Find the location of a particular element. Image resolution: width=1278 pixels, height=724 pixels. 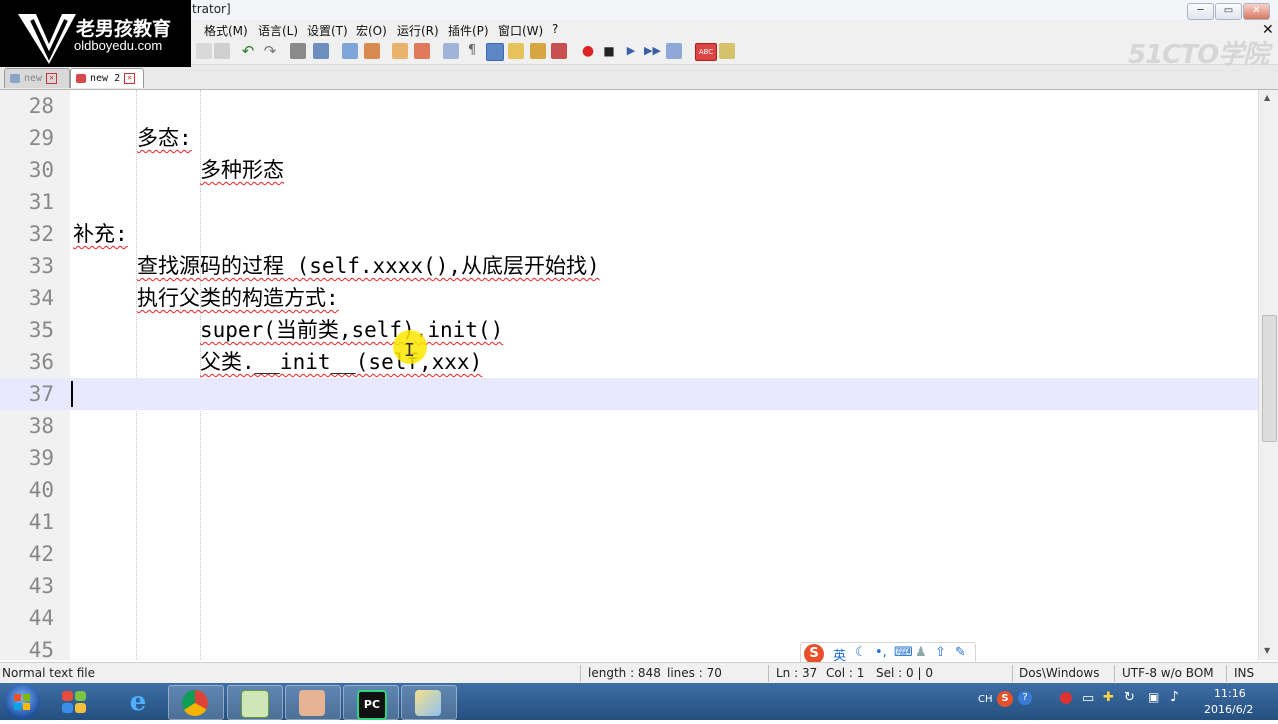

chrome-task is located at coordinates (196, 702).